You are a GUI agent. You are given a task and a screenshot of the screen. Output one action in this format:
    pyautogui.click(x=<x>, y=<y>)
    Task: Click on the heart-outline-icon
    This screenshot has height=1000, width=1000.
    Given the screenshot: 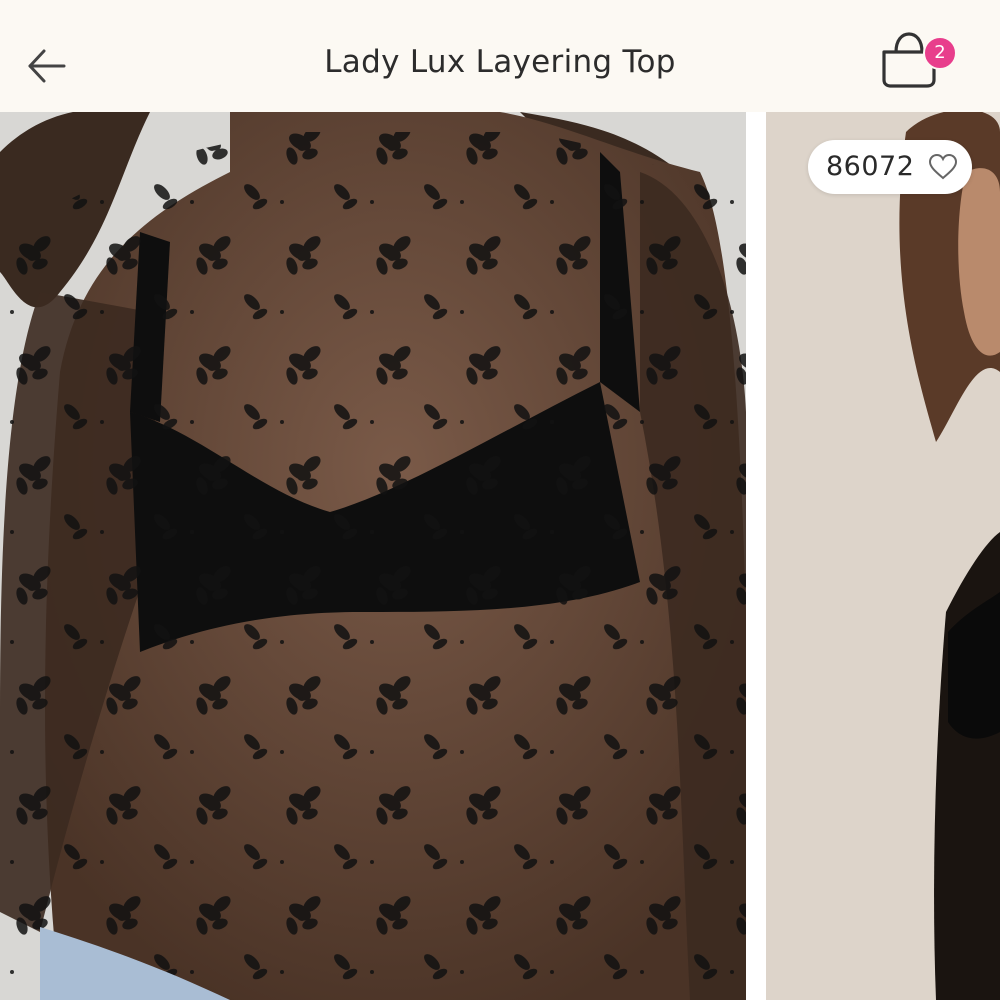 What is the action you would take?
    pyautogui.click(x=943, y=166)
    